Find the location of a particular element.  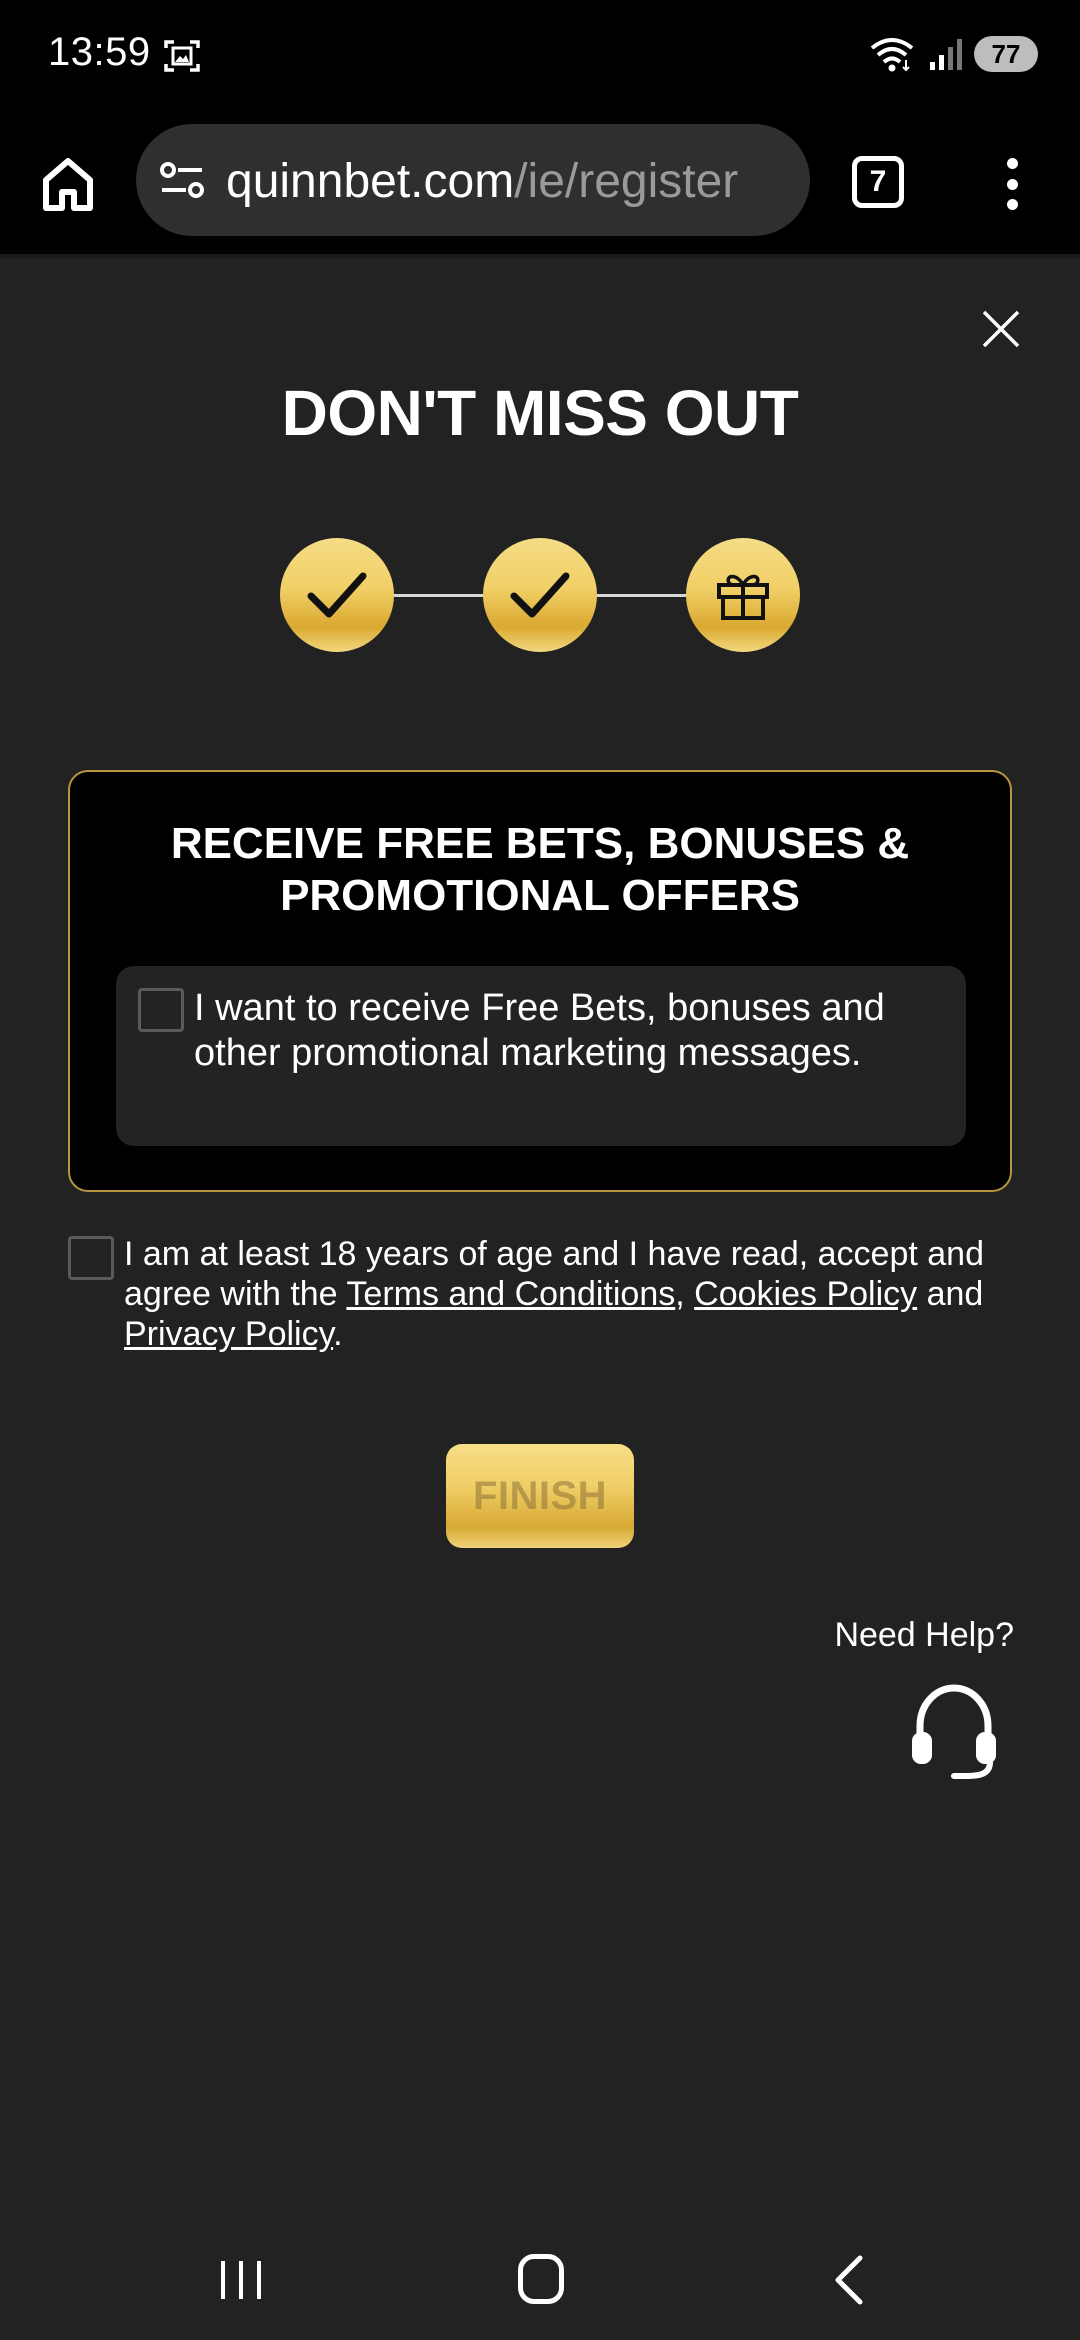

gift-icon is located at coordinates (743, 597).